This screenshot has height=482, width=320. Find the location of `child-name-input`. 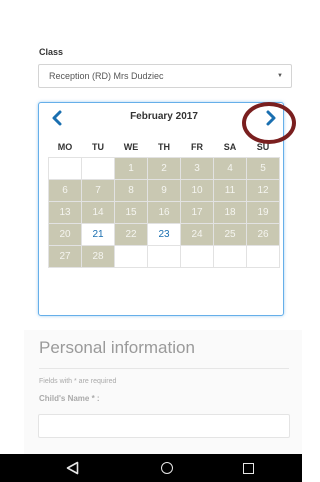

child-name-input is located at coordinates (164, 426).